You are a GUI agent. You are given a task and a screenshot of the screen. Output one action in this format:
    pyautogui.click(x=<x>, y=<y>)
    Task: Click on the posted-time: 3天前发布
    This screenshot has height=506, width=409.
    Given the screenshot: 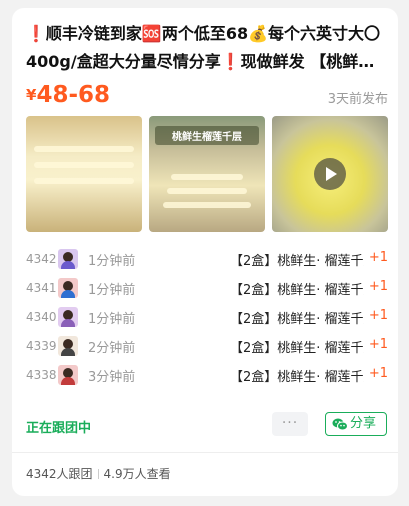 What is the action you would take?
    pyautogui.click(x=357, y=99)
    